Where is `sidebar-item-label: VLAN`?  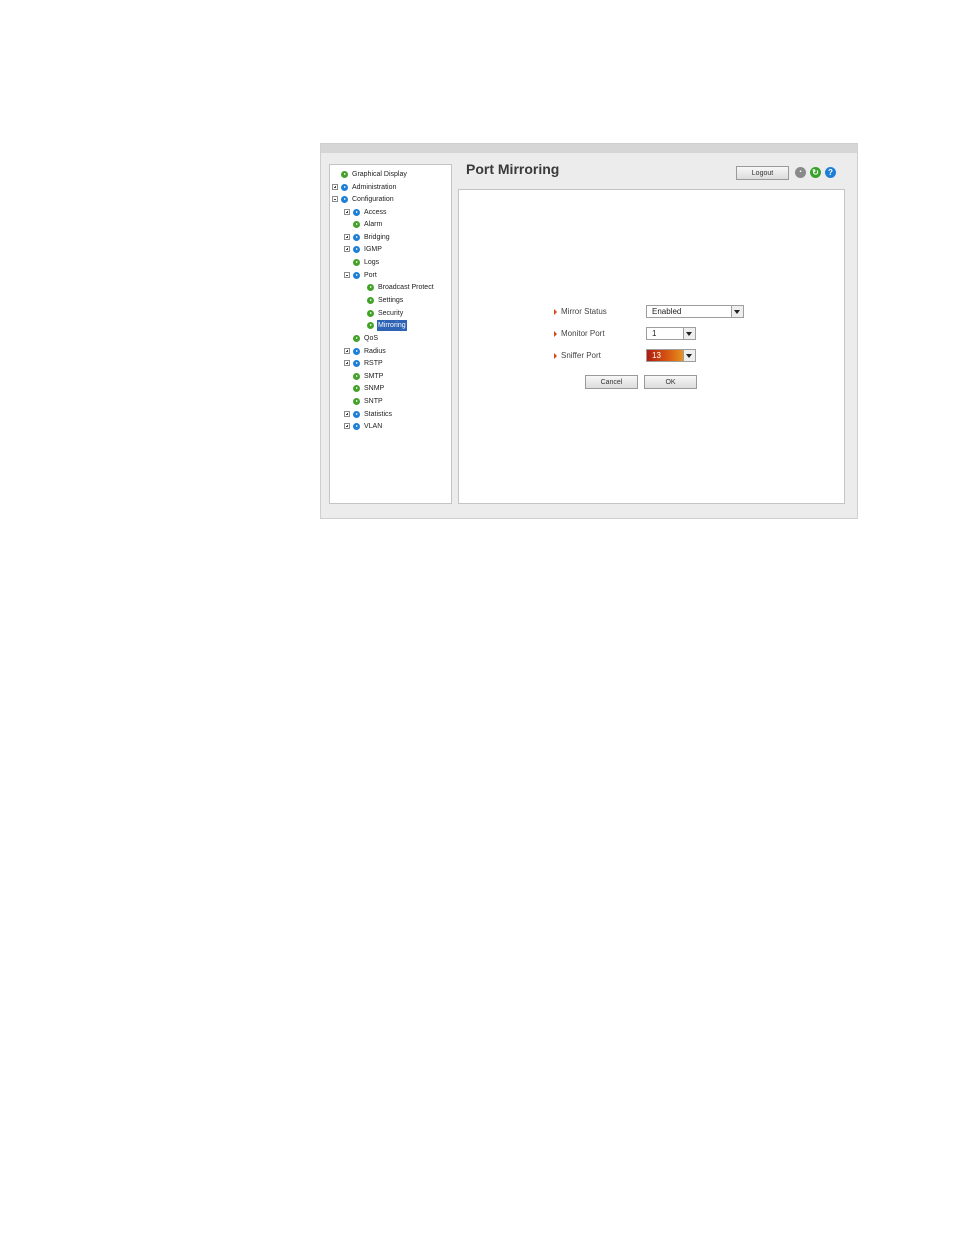 sidebar-item-label: VLAN is located at coordinates (373, 426).